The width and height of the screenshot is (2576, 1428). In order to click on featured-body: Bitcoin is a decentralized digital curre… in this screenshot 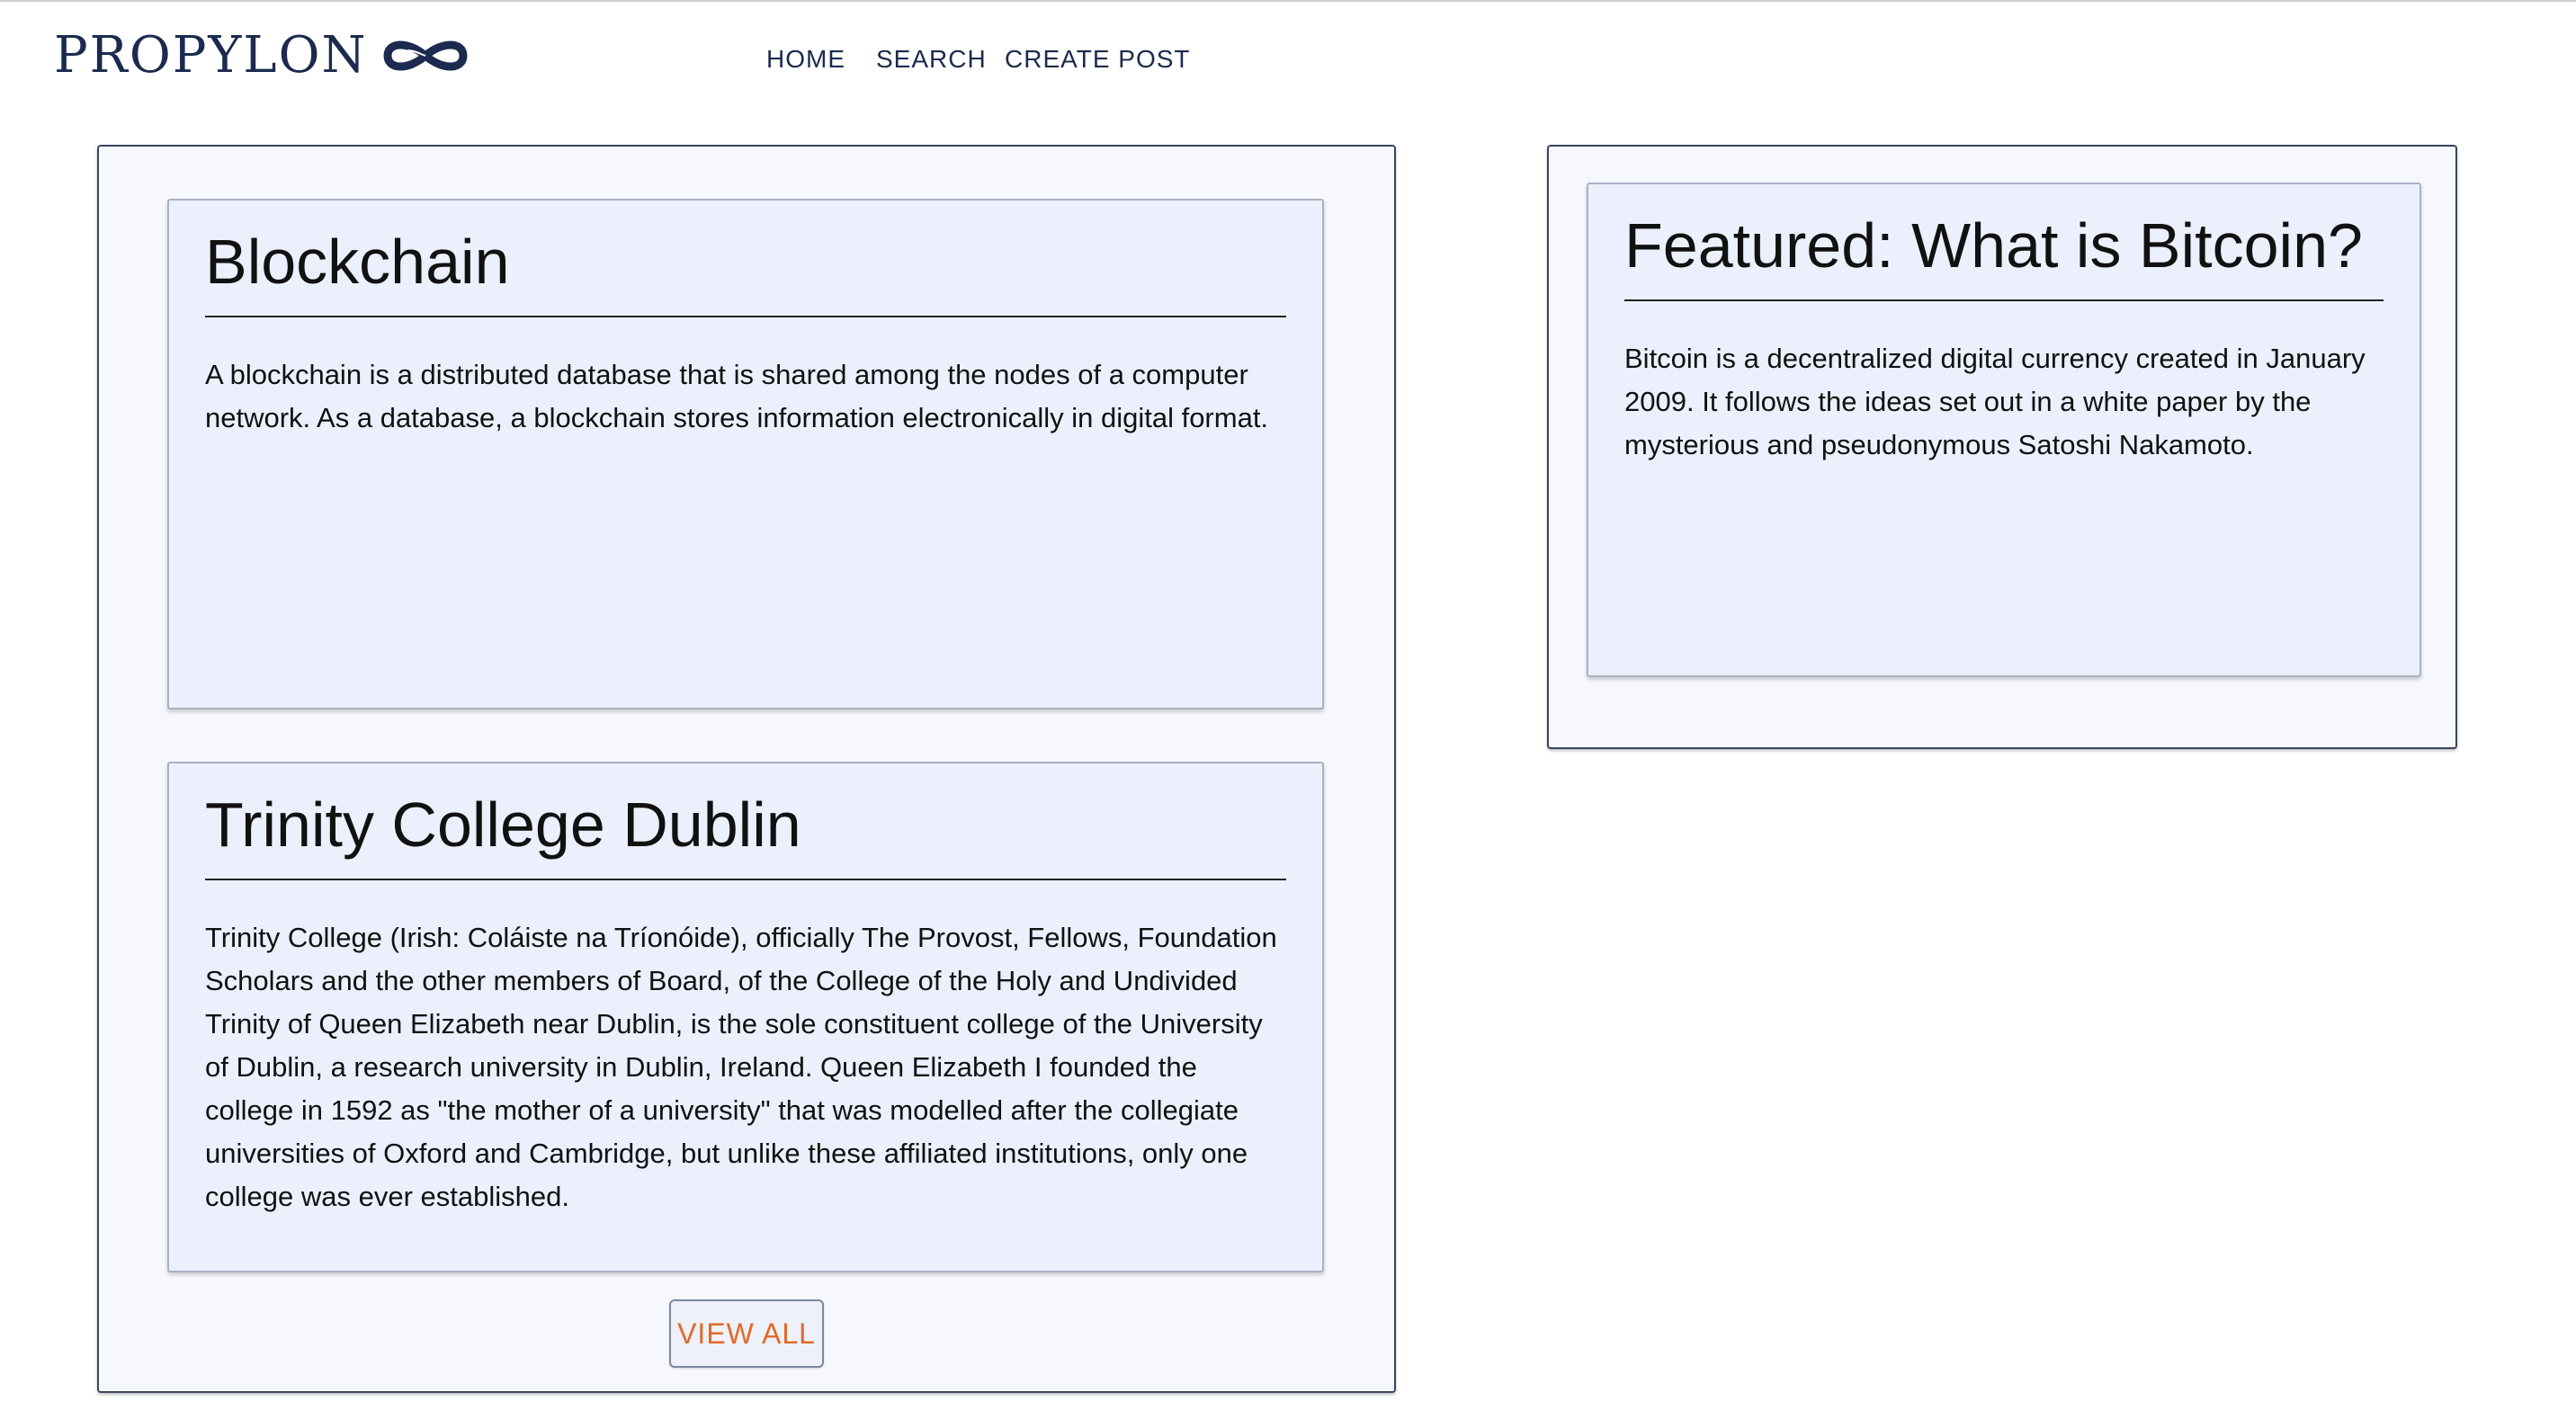, I will do `click(1995, 401)`.